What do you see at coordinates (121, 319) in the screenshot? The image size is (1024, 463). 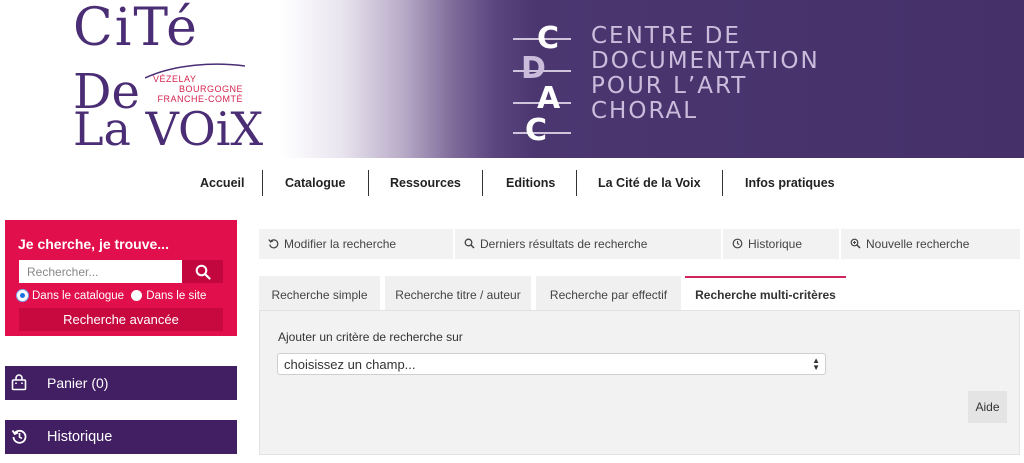 I see `advanced-search-button: Recherche avancée` at bounding box center [121, 319].